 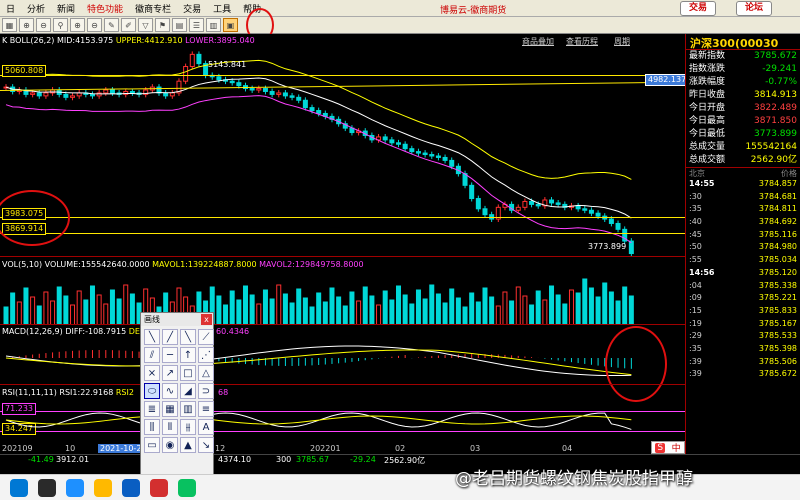 I want to click on menu-item-tools: 工具, so click(x=222, y=8).